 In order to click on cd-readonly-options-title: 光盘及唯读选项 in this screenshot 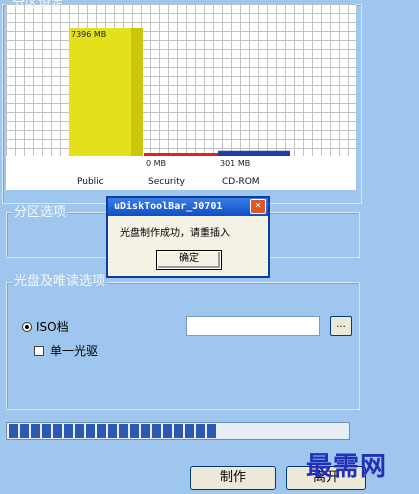, I will do `click(60, 282)`.